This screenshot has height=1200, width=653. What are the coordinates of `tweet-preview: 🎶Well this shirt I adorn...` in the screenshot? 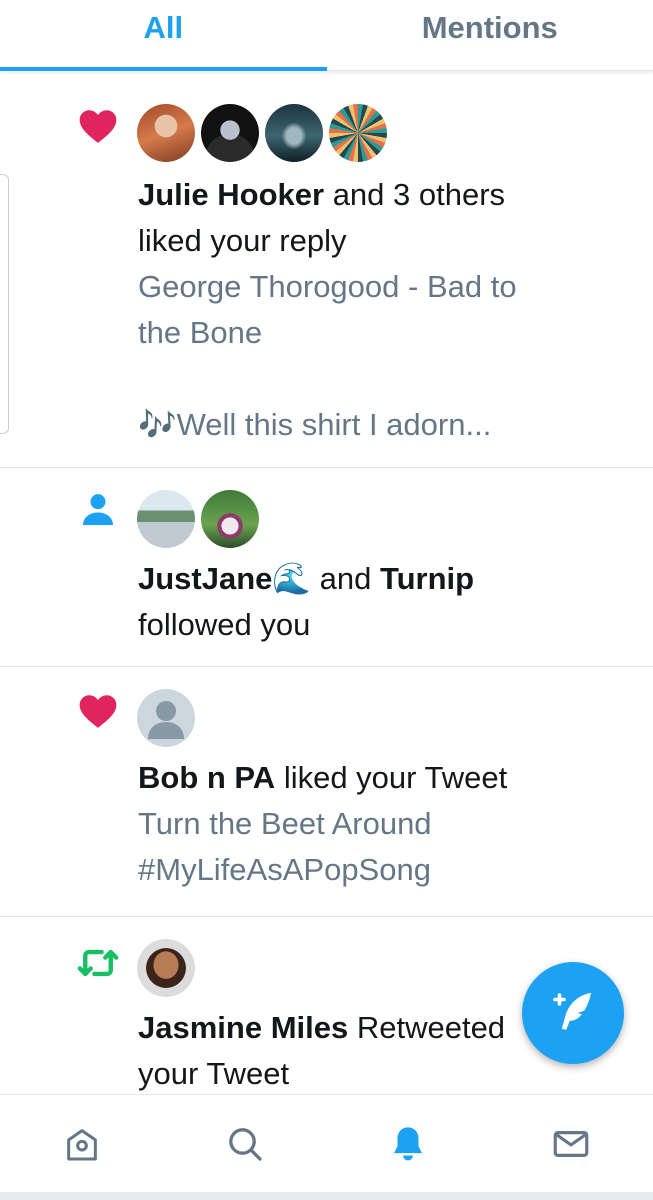 It's located at (315, 424).